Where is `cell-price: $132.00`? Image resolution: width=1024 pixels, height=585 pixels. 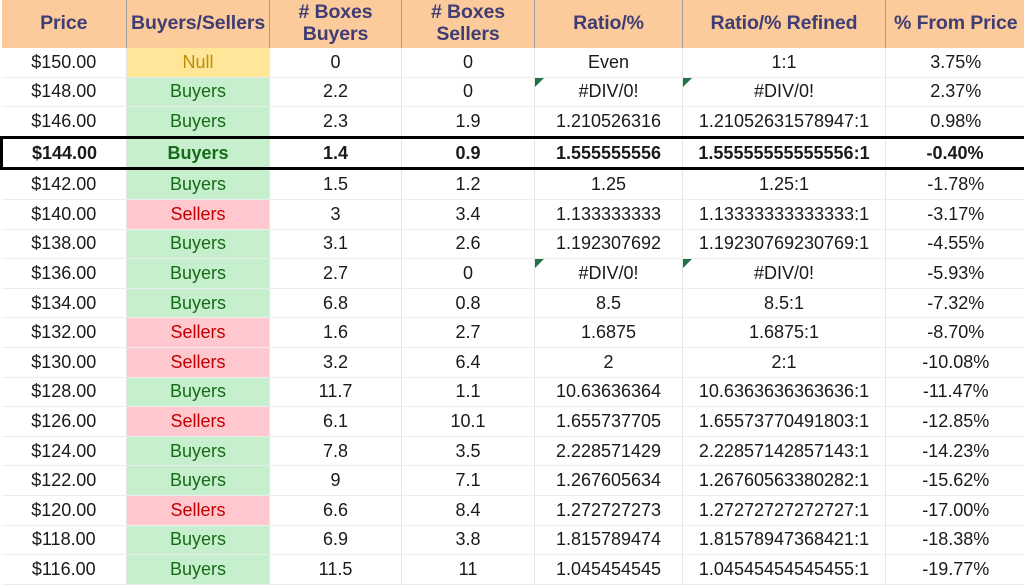 cell-price: $132.00 is located at coordinates (64, 333).